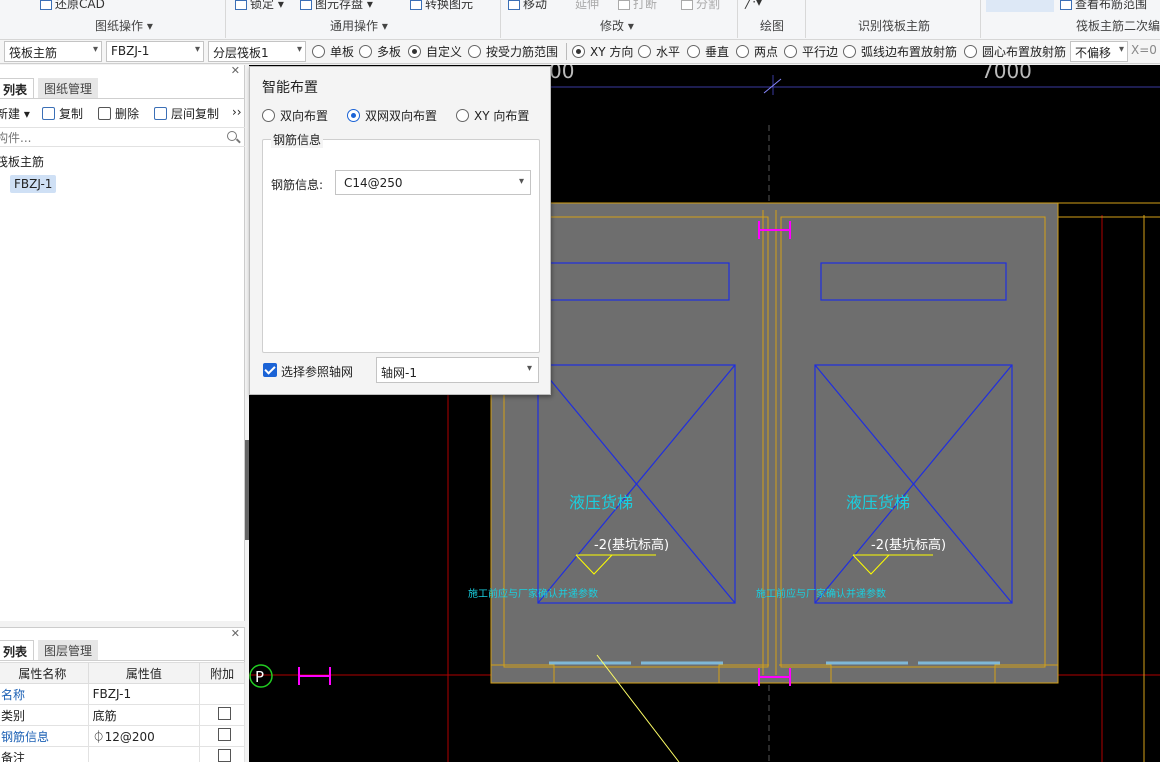 Image resolution: width=1160 pixels, height=762 pixels. What do you see at coordinates (333, 51) in the screenshot?
I see `radio-single-board: 单板` at bounding box center [333, 51].